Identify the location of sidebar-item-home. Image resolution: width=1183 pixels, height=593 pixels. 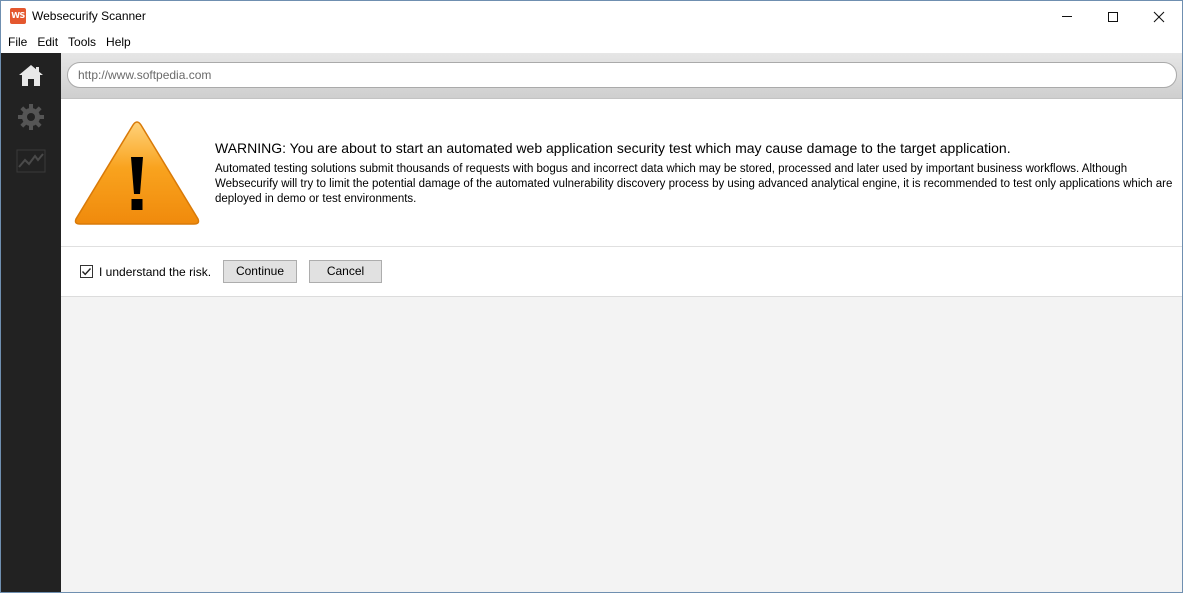
(31, 75).